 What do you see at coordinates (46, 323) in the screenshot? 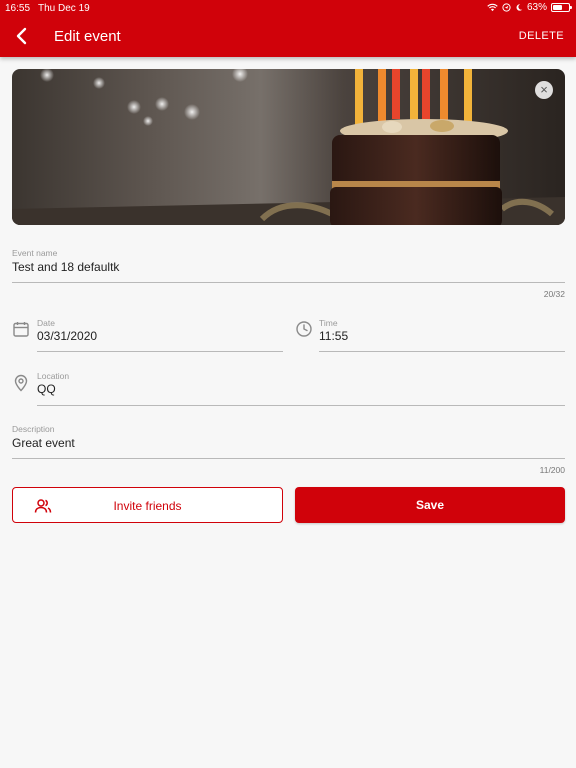
I see `date-label: Date` at bounding box center [46, 323].